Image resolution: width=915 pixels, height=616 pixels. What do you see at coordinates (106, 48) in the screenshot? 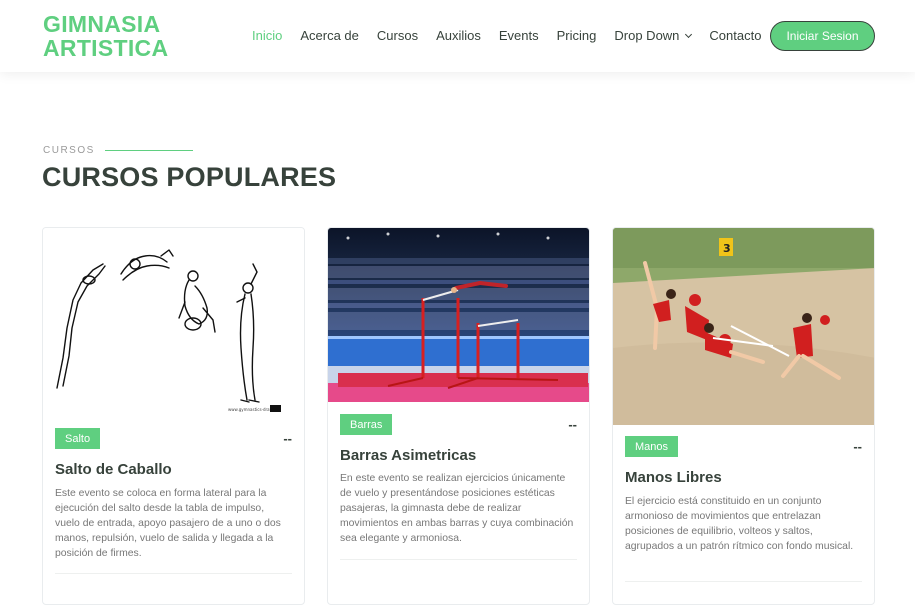
I see `brand-line-2: ARTISTICA` at bounding box center [106, 48].